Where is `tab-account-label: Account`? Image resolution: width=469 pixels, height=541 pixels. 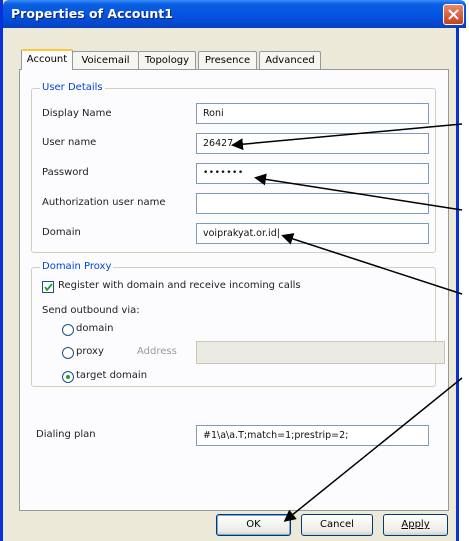 tab-account-label: Account is located at coordinates (47, 59).